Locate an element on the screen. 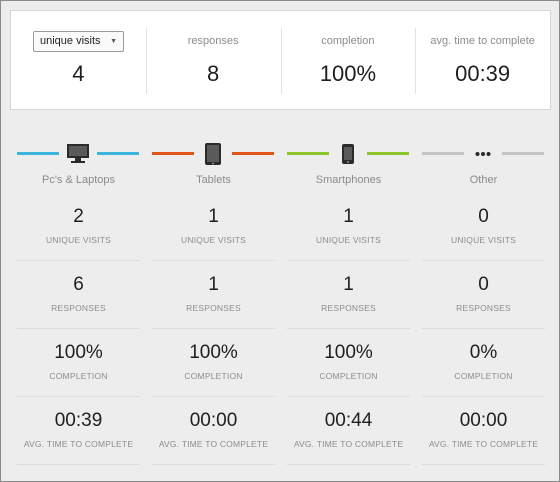 This screenshot has width=560, height=482. device-name: Smartphones is located at coordinates (348, 180).